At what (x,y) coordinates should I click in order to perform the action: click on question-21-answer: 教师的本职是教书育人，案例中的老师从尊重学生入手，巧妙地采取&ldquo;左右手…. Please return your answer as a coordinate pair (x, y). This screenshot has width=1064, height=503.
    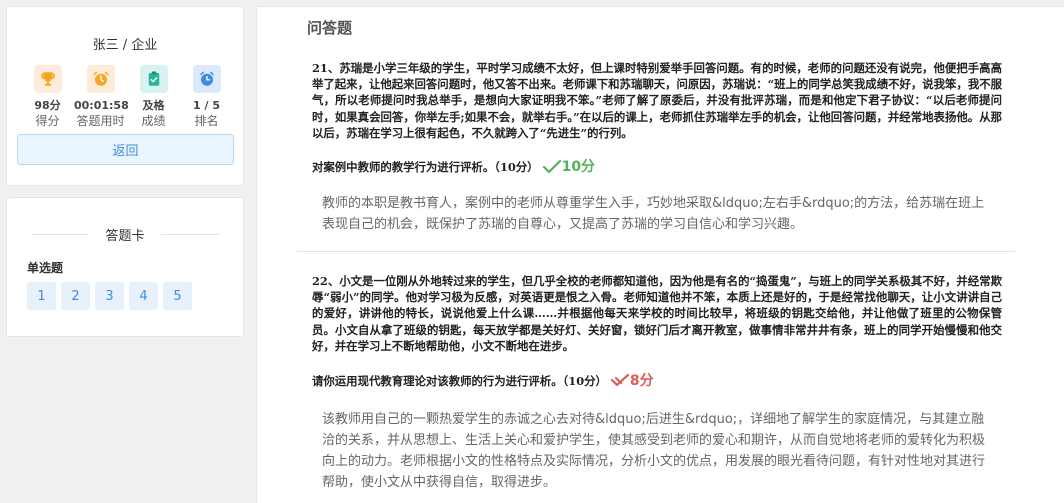
    Looking at the image, I should click on (653, 214).